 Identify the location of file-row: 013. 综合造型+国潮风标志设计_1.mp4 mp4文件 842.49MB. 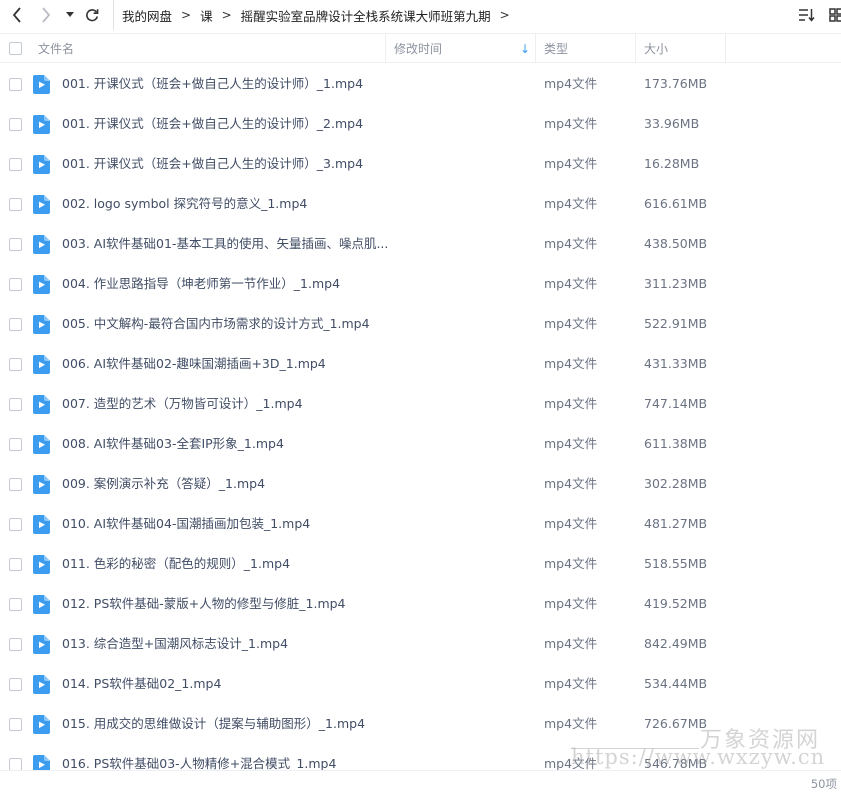
(420, 644).